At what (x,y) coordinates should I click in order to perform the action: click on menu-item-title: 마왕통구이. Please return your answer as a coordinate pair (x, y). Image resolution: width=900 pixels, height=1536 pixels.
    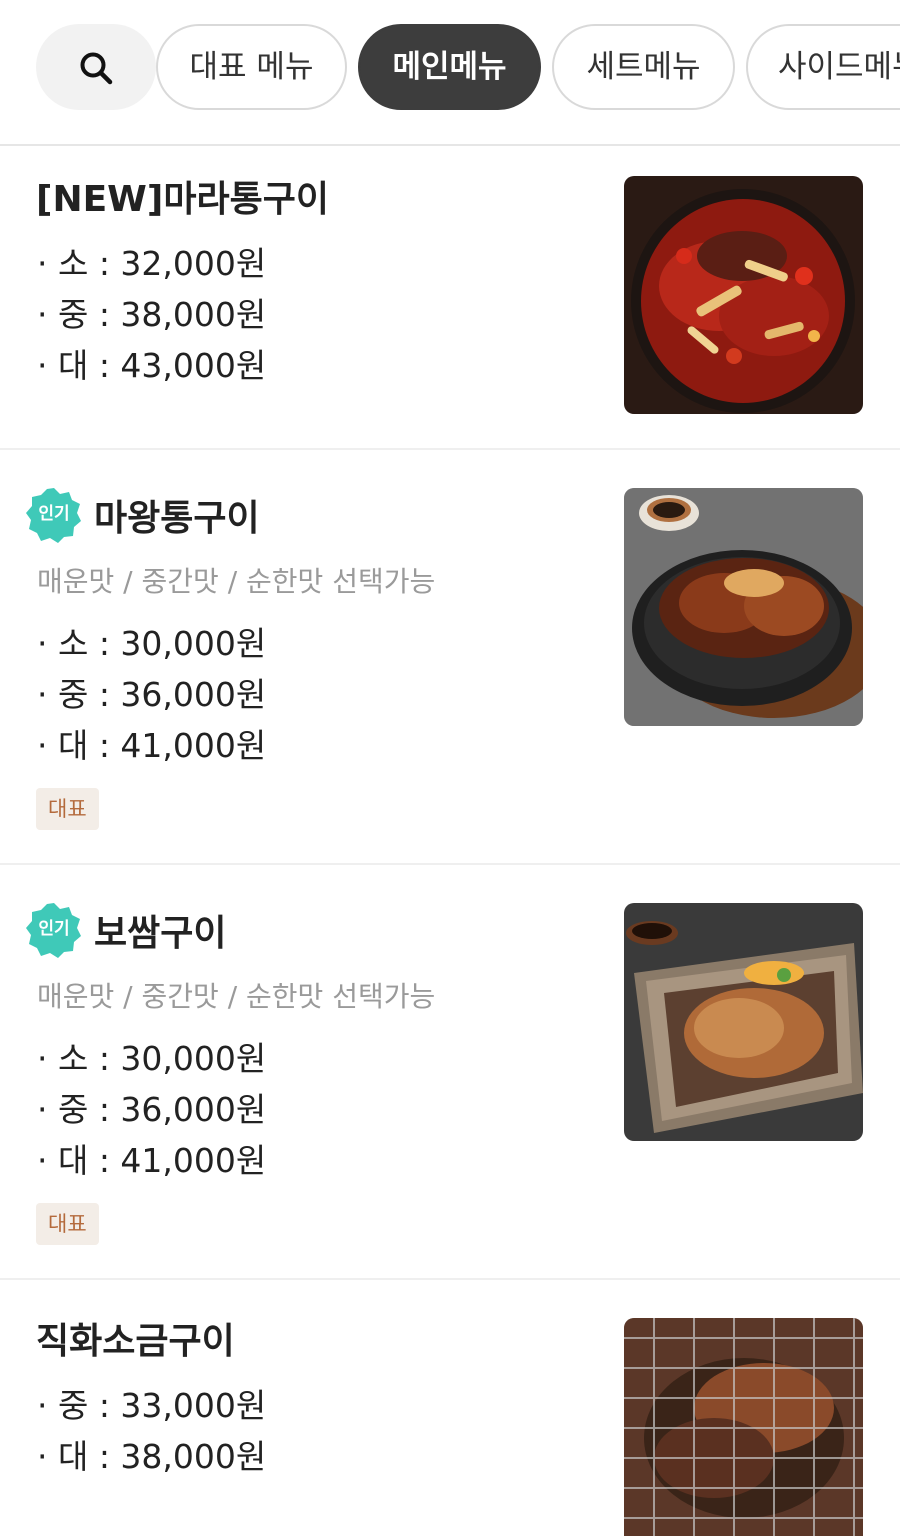
    Looking at the image, I should click on (177, 518).